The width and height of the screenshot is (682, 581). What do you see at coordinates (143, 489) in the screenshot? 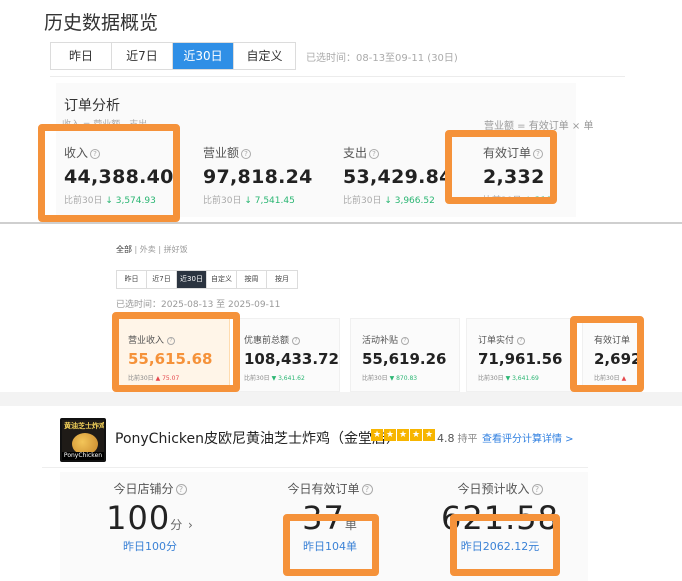
I see `metric-label: 今日店铺分` at bounding box center [143, 489].